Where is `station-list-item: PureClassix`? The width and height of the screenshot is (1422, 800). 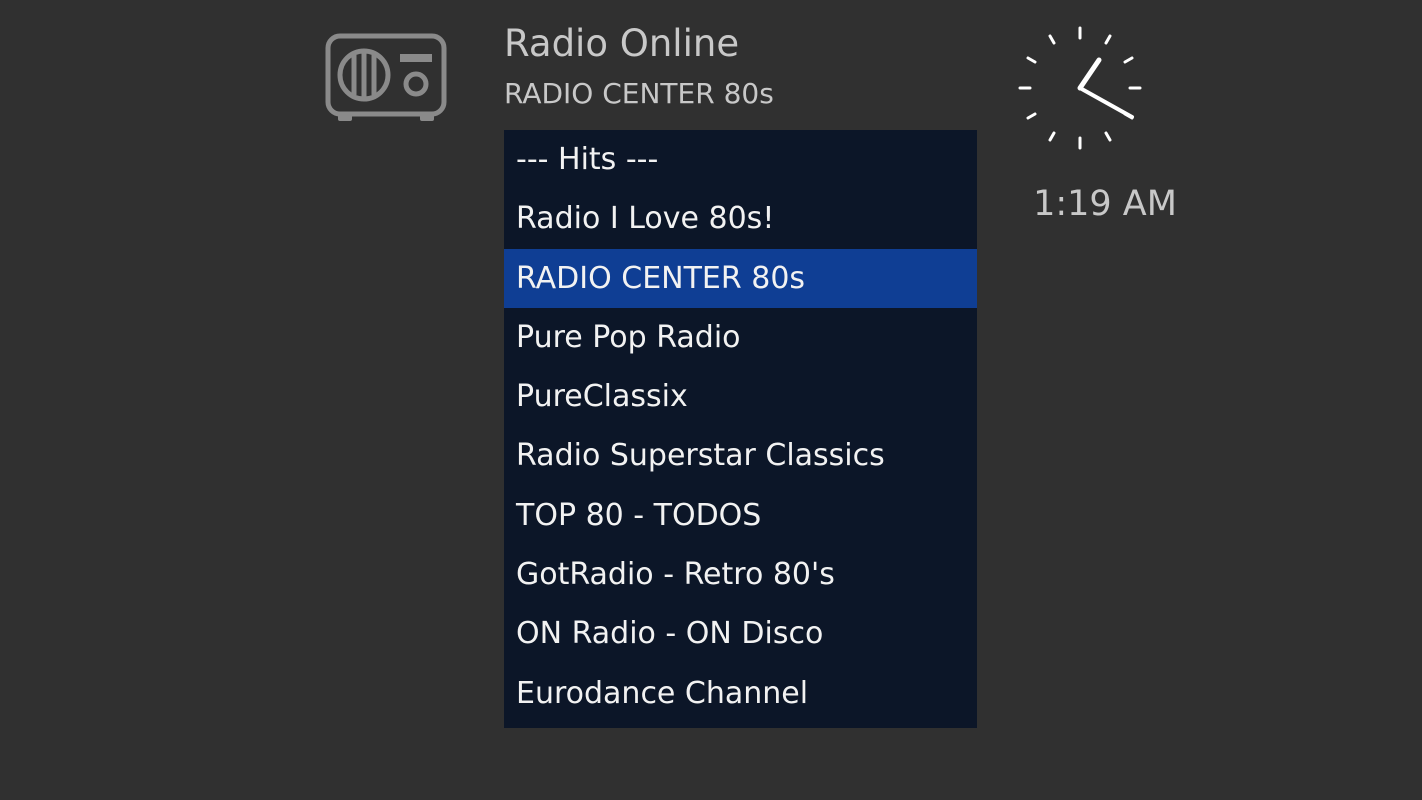 station-list-item: PureClassix is located at coordinates (740, 396).